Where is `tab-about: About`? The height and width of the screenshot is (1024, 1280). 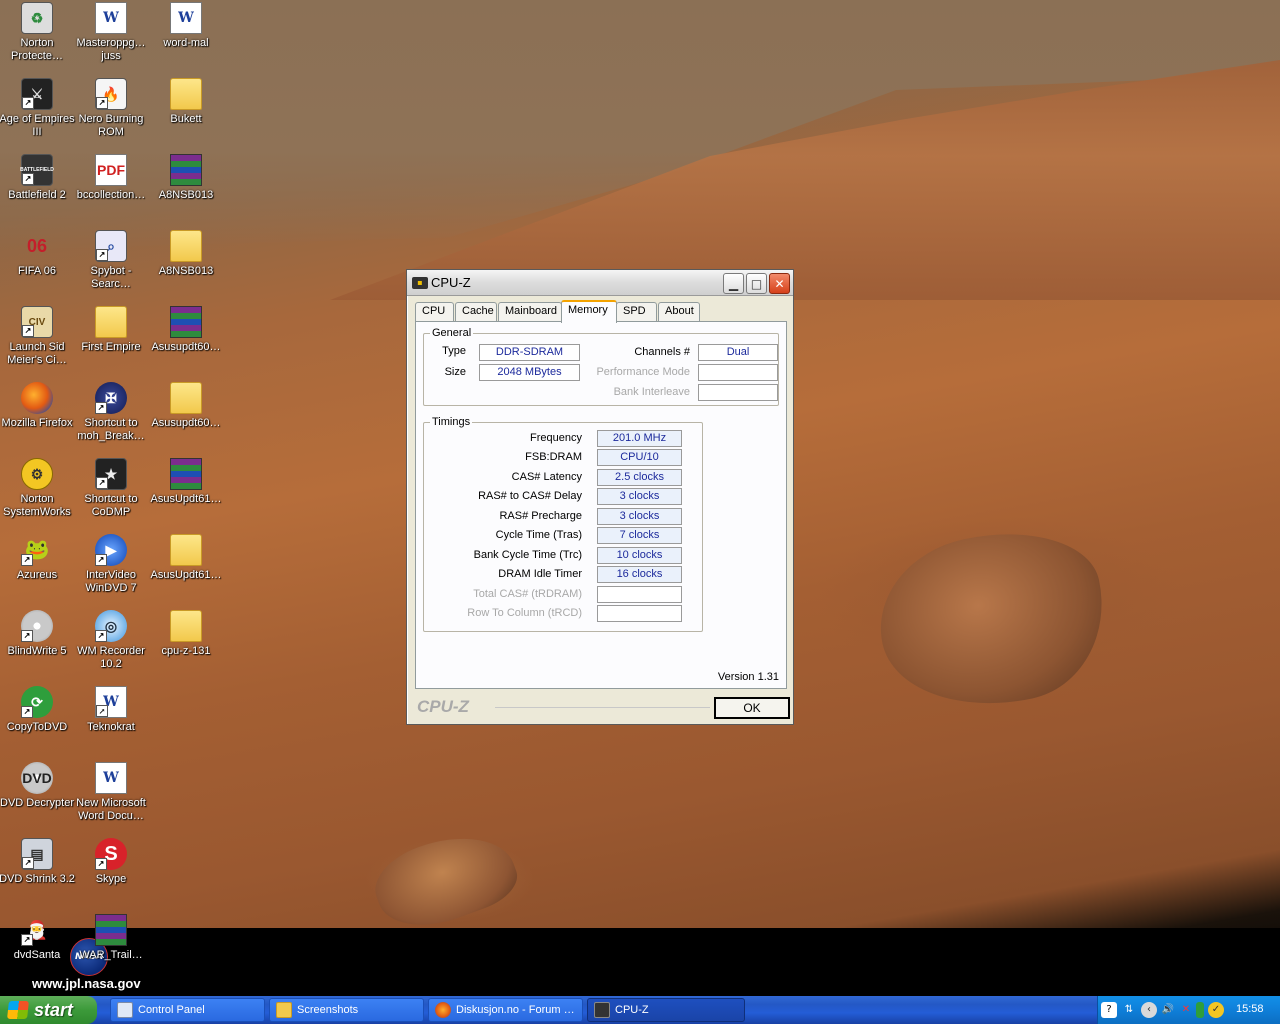 tab-about: About is located at coordinates (679, 311).